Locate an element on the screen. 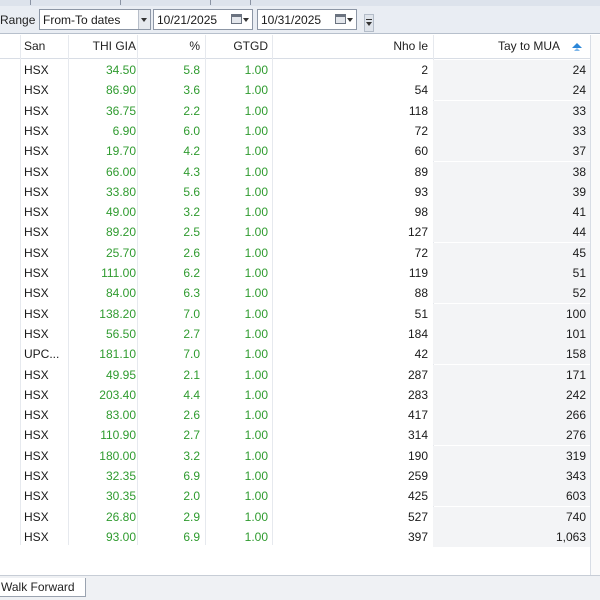 This screenshot has height=600, width=600. table-row: HSX 56.50 2.7 1.00 184 101 is located at coordinates (300, 333).